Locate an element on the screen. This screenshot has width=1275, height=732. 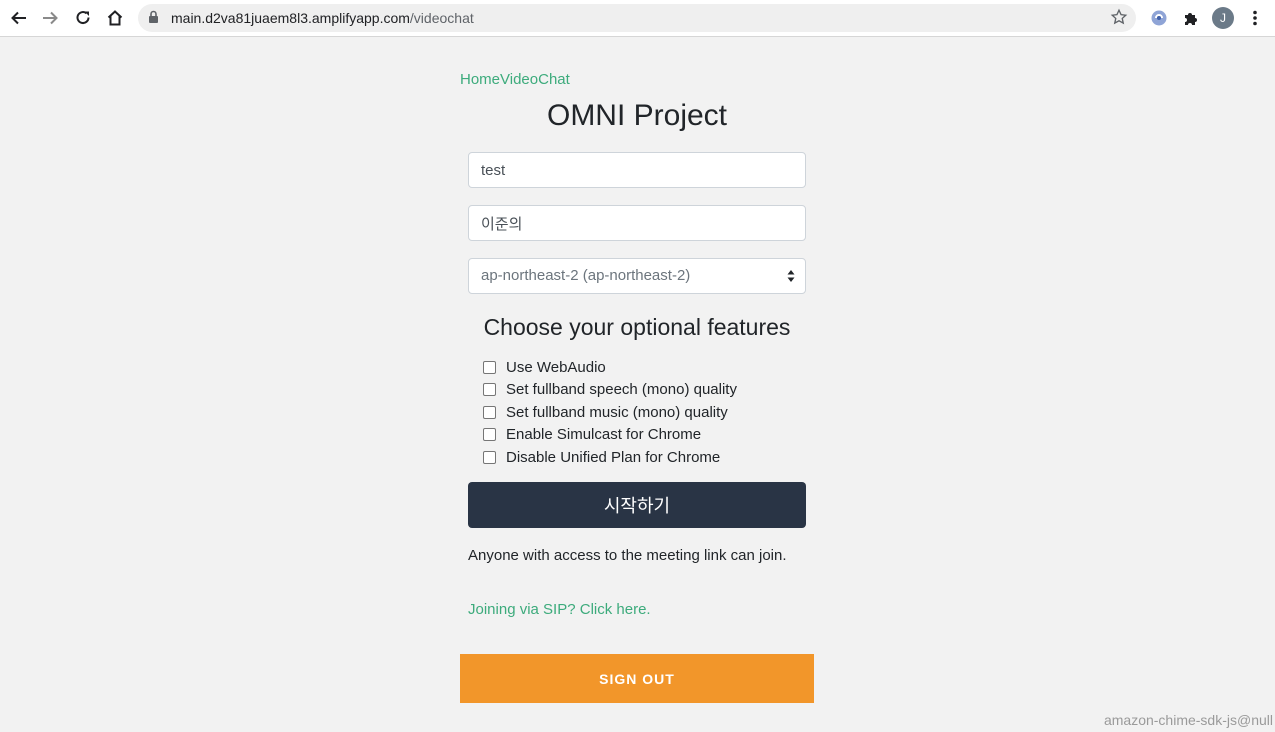
feature-label: Disable Unified Plan for Chrome is located at coordinates (613, 457).